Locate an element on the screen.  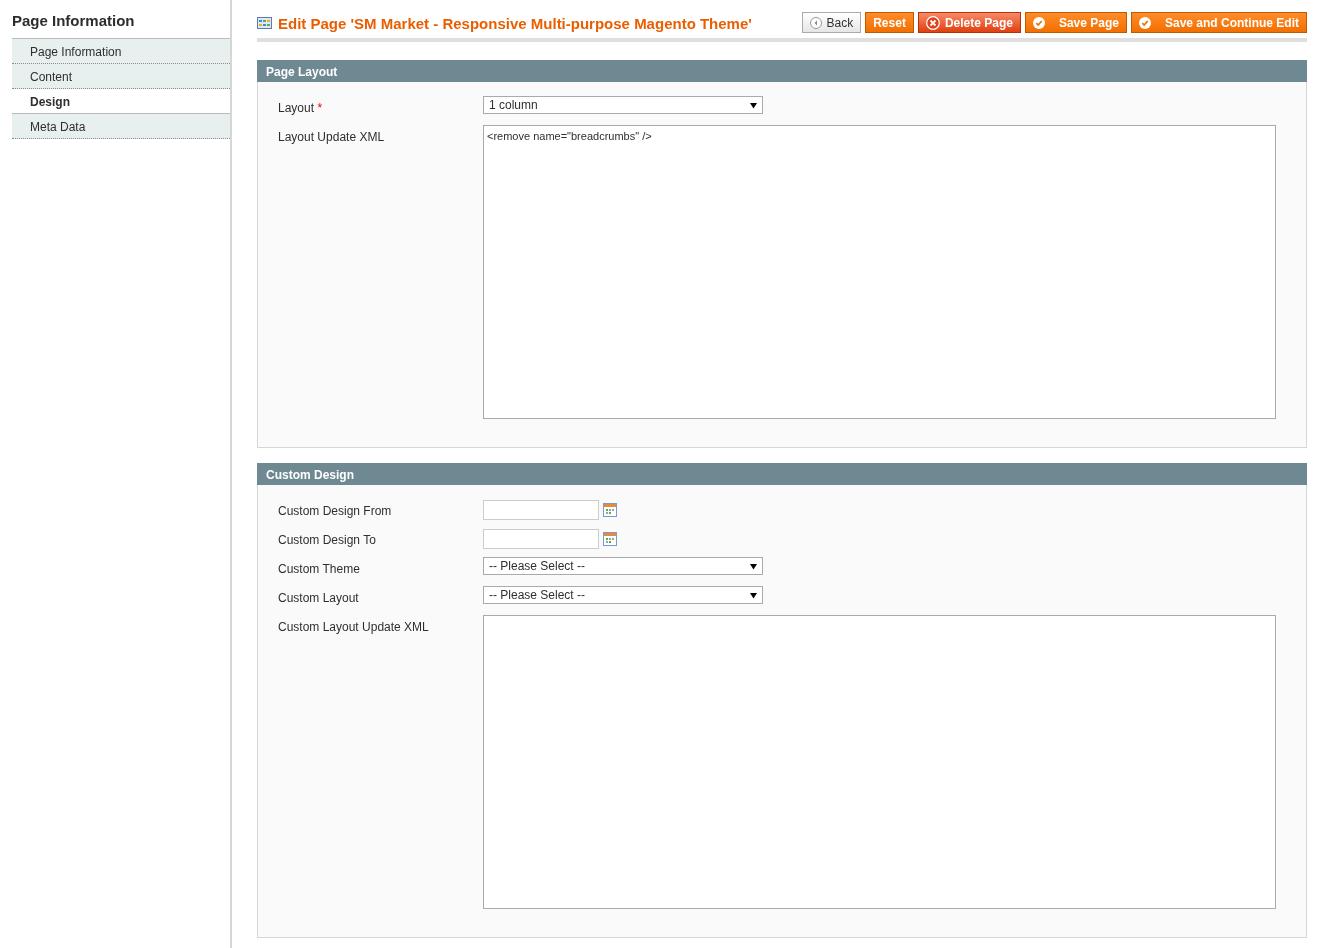
sidebar-tab: Page Information is located at coordinates (121, 51).